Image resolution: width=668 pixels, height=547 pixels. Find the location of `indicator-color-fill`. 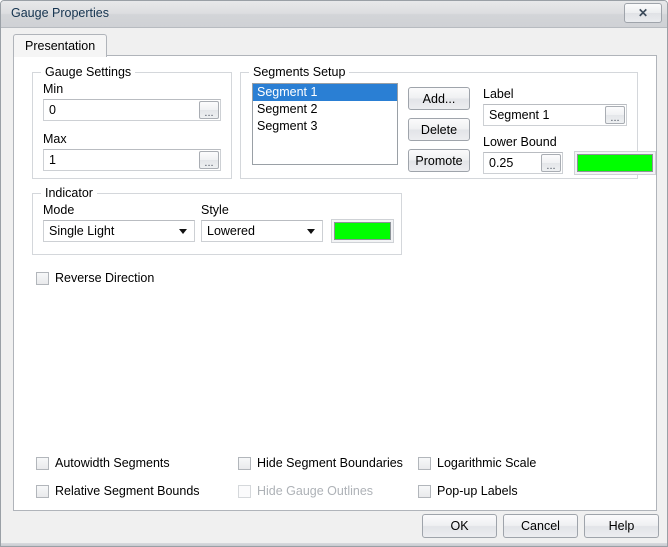

indicator-color-fill is located at coordinates (362, 231).